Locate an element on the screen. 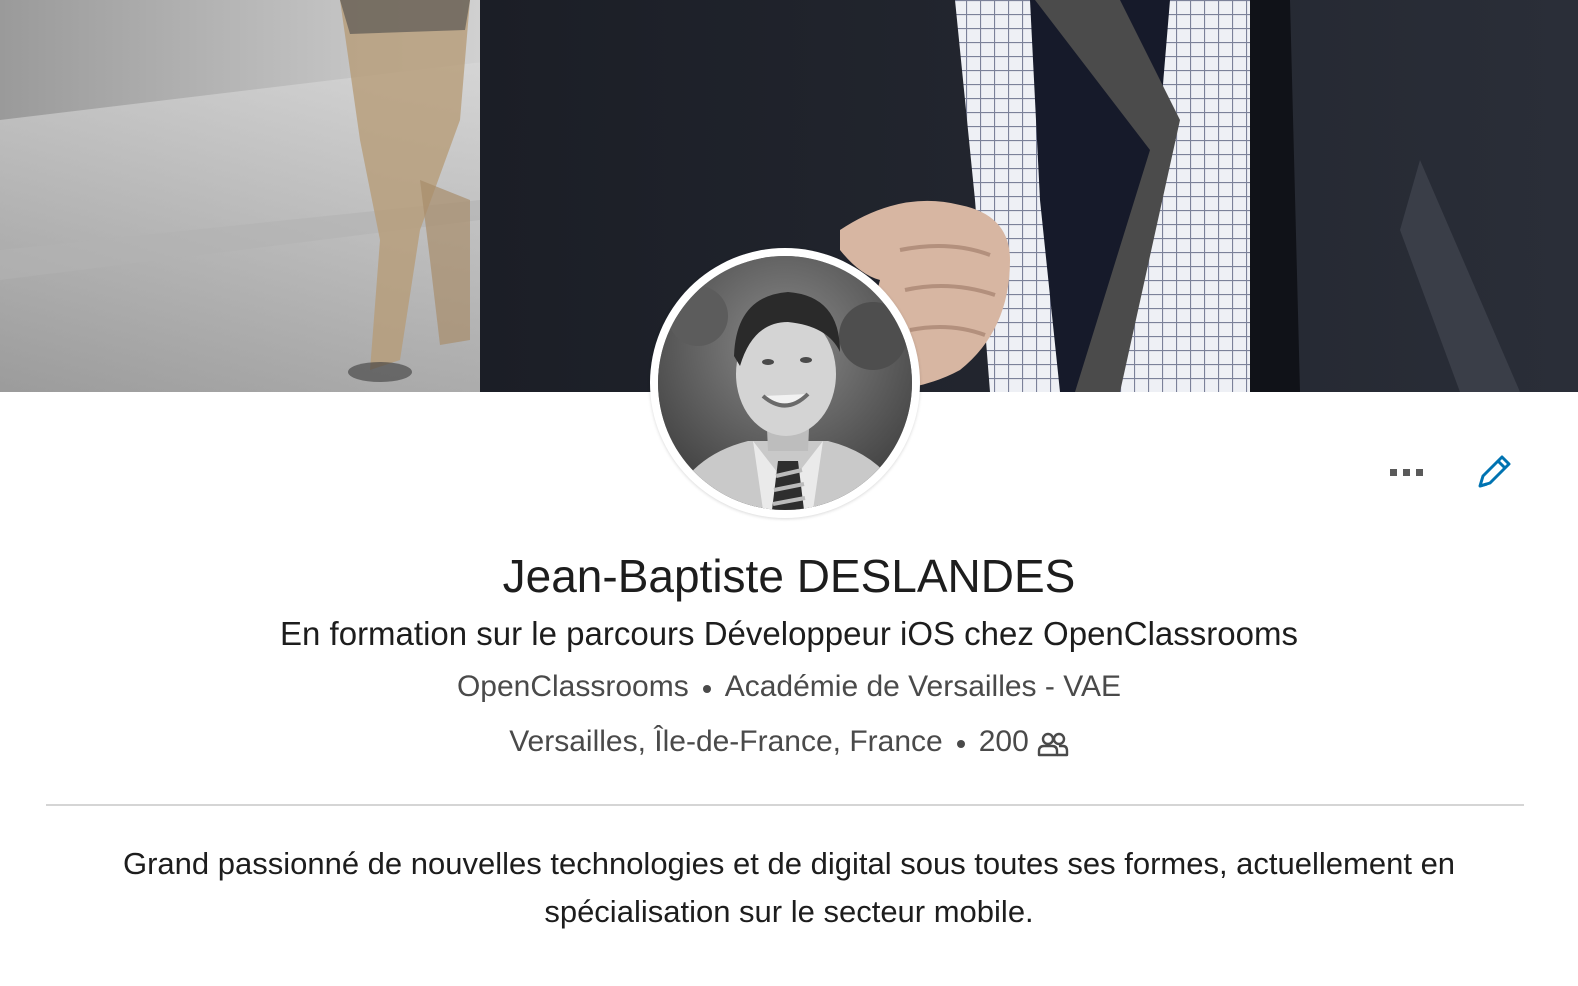  profile-actions is located at coordinates (1450, 472).